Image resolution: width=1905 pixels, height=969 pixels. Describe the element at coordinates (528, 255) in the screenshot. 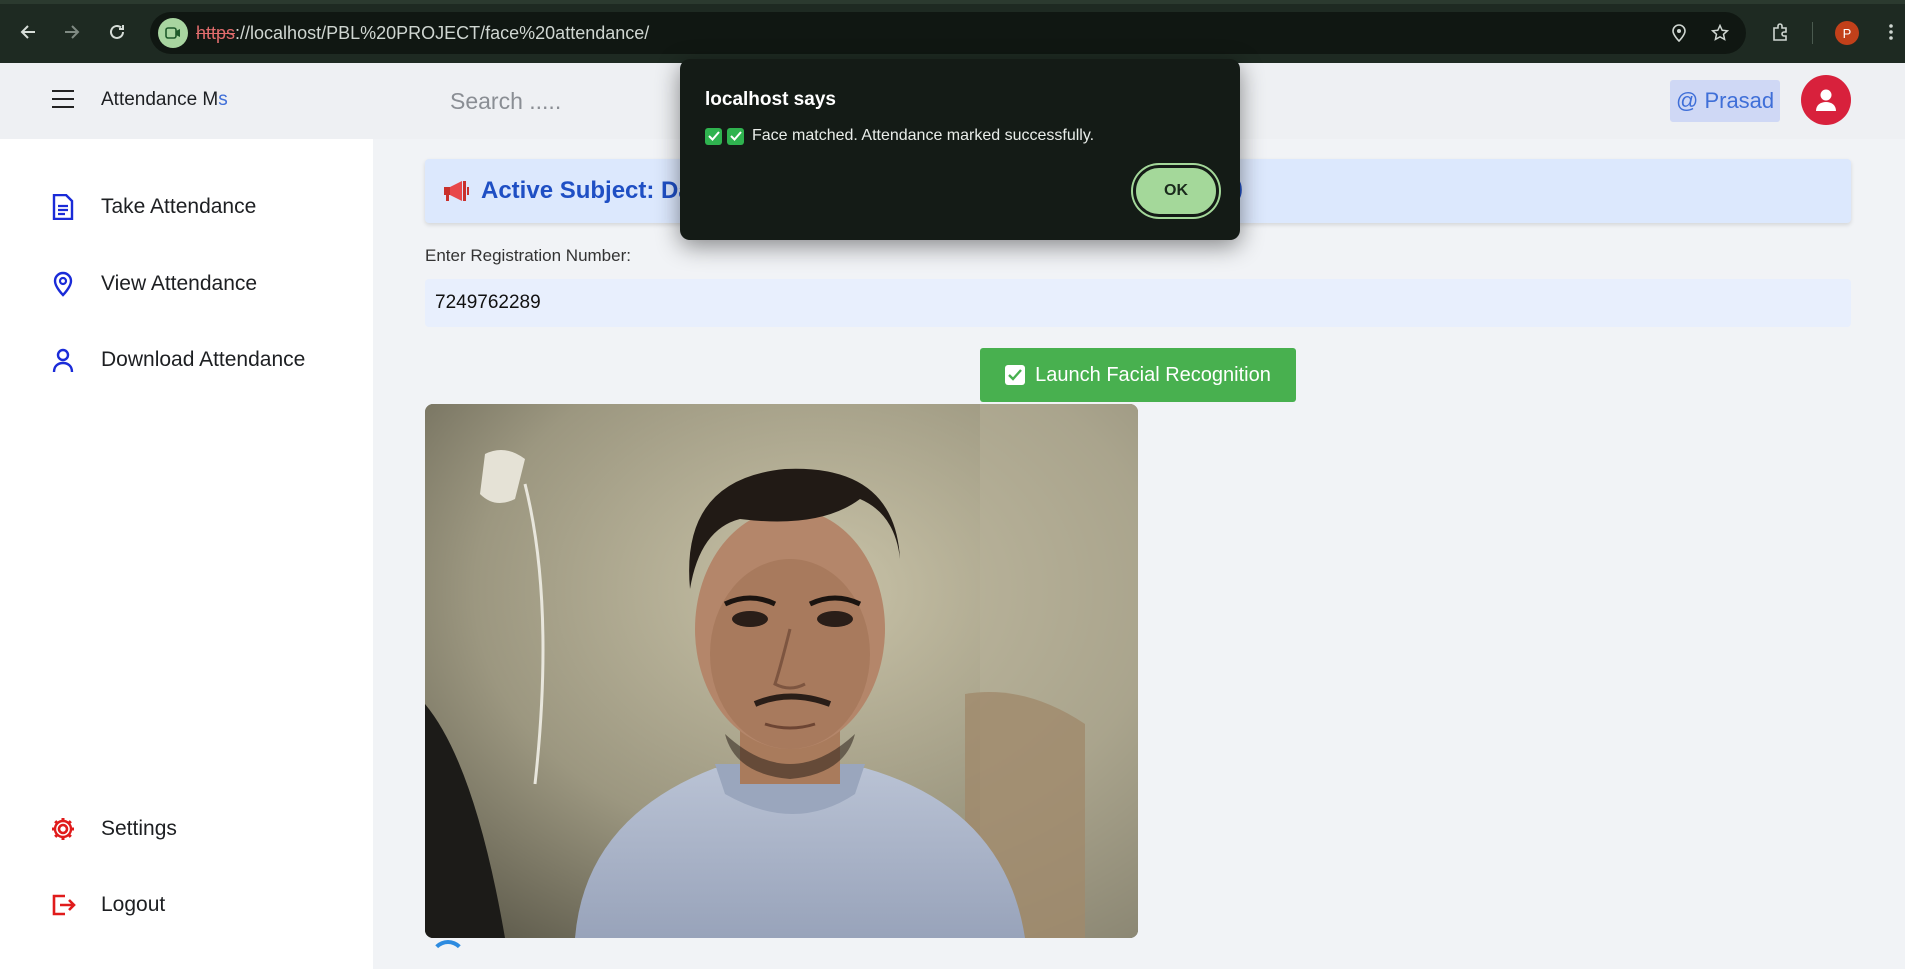

I see `registration-label: Enter Registration Number:` at that location.